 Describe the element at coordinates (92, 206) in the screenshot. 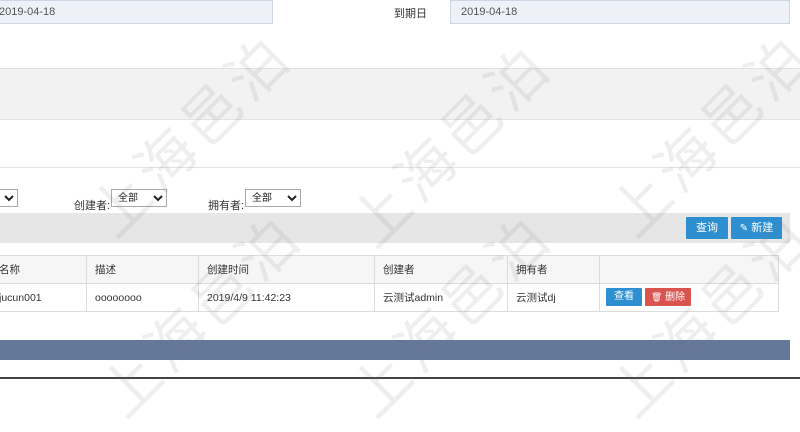

I see `creator-label: 创建者:` at that location.